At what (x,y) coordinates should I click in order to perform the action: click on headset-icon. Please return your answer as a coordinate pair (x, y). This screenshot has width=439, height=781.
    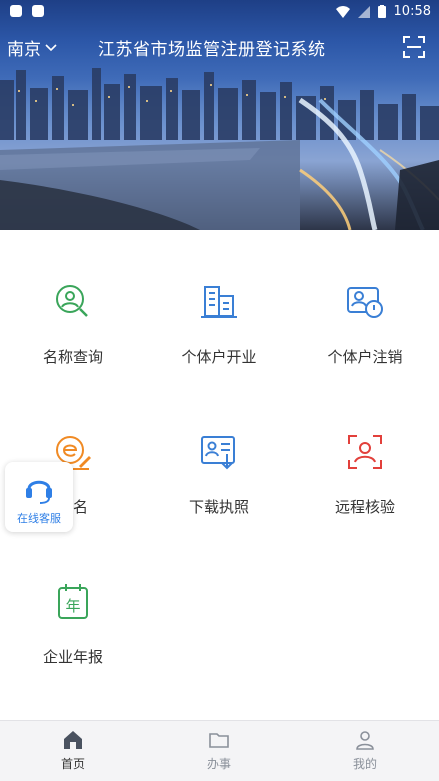
    Looking at the image, I should click on (39, 492).